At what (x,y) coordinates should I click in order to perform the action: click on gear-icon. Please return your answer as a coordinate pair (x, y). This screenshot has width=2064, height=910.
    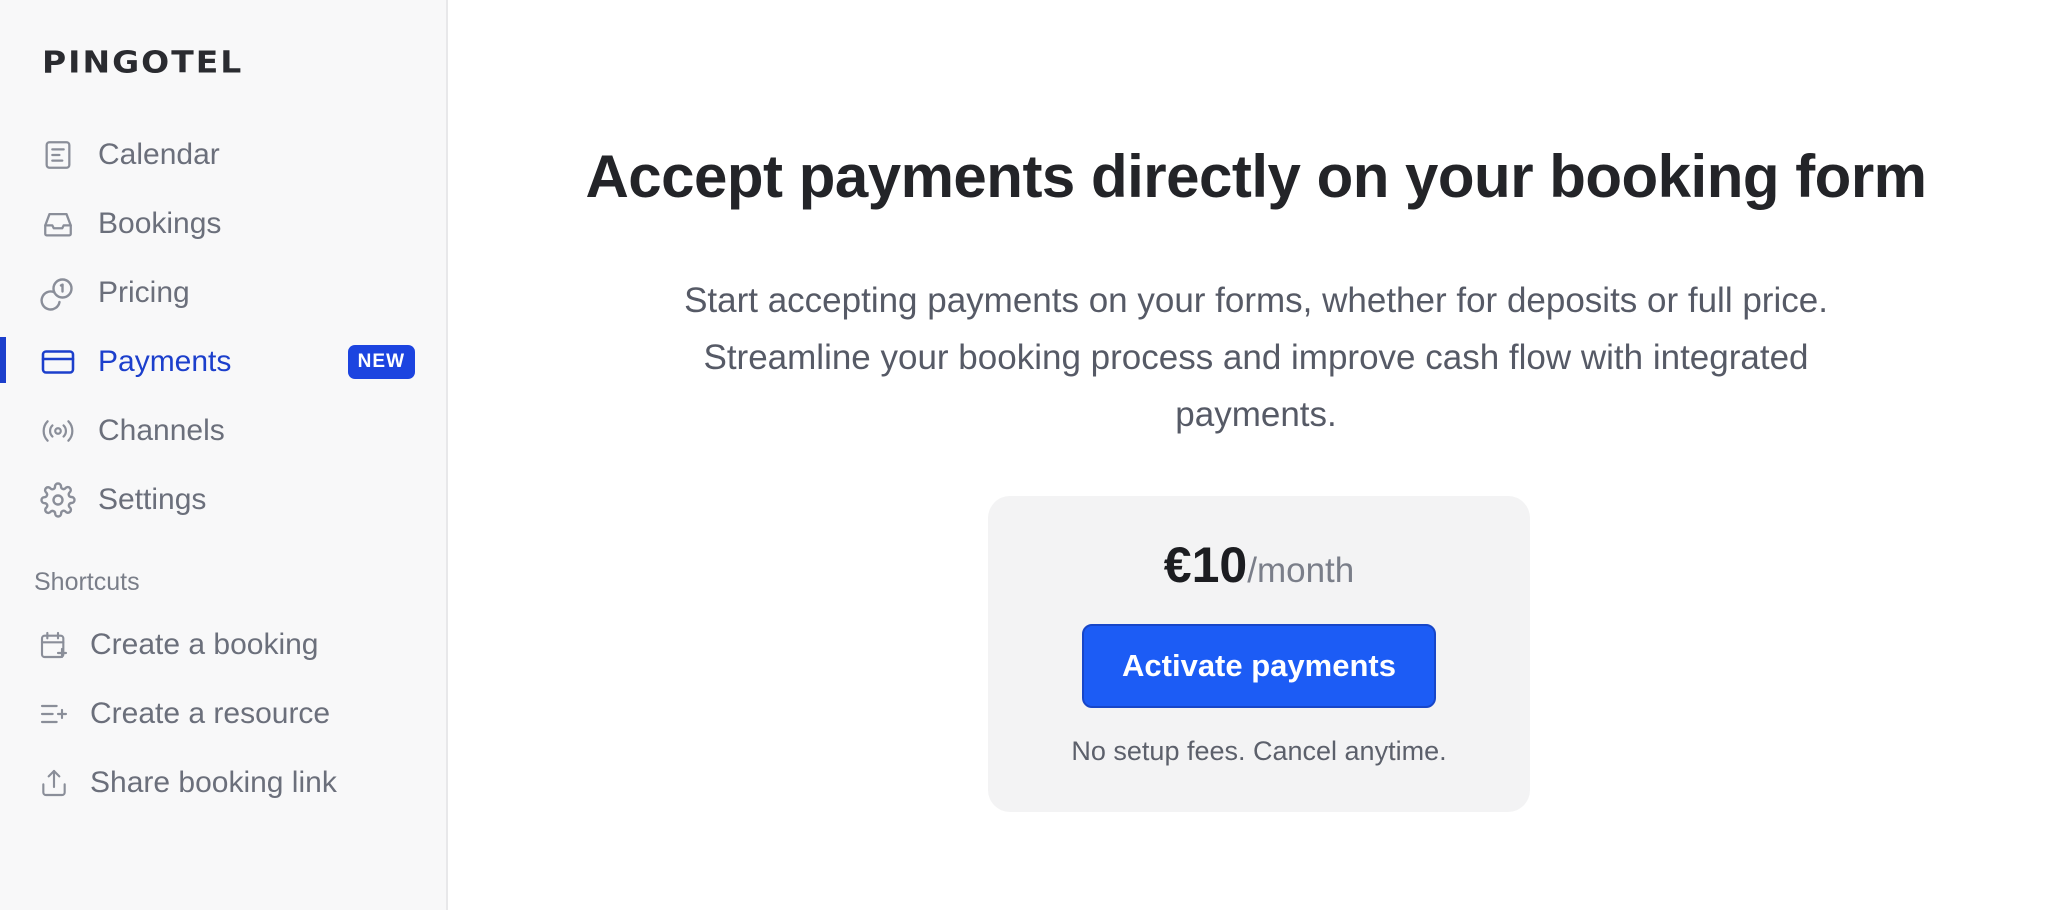
    Looking at the image, I should click on (58, 499).